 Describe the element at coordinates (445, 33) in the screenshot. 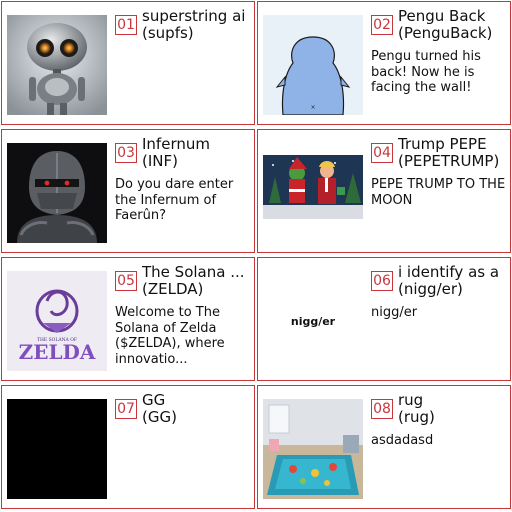

I see `token-ticker: (PenguBack)` at that location.